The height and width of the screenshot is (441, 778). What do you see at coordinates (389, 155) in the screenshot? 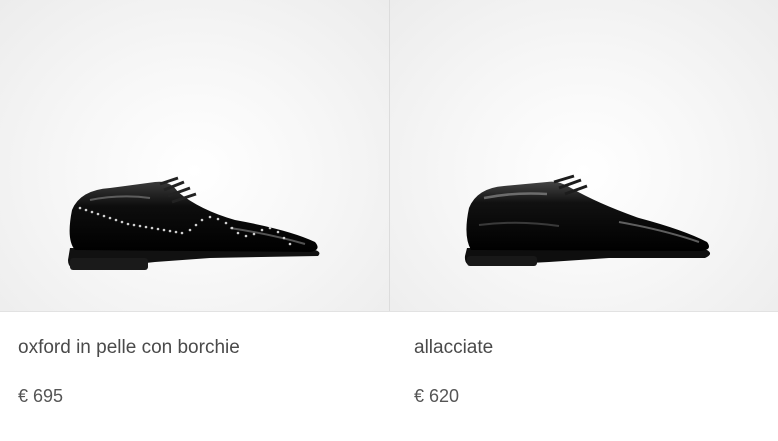
I see `column-divider` at bounding box center [389, 155].